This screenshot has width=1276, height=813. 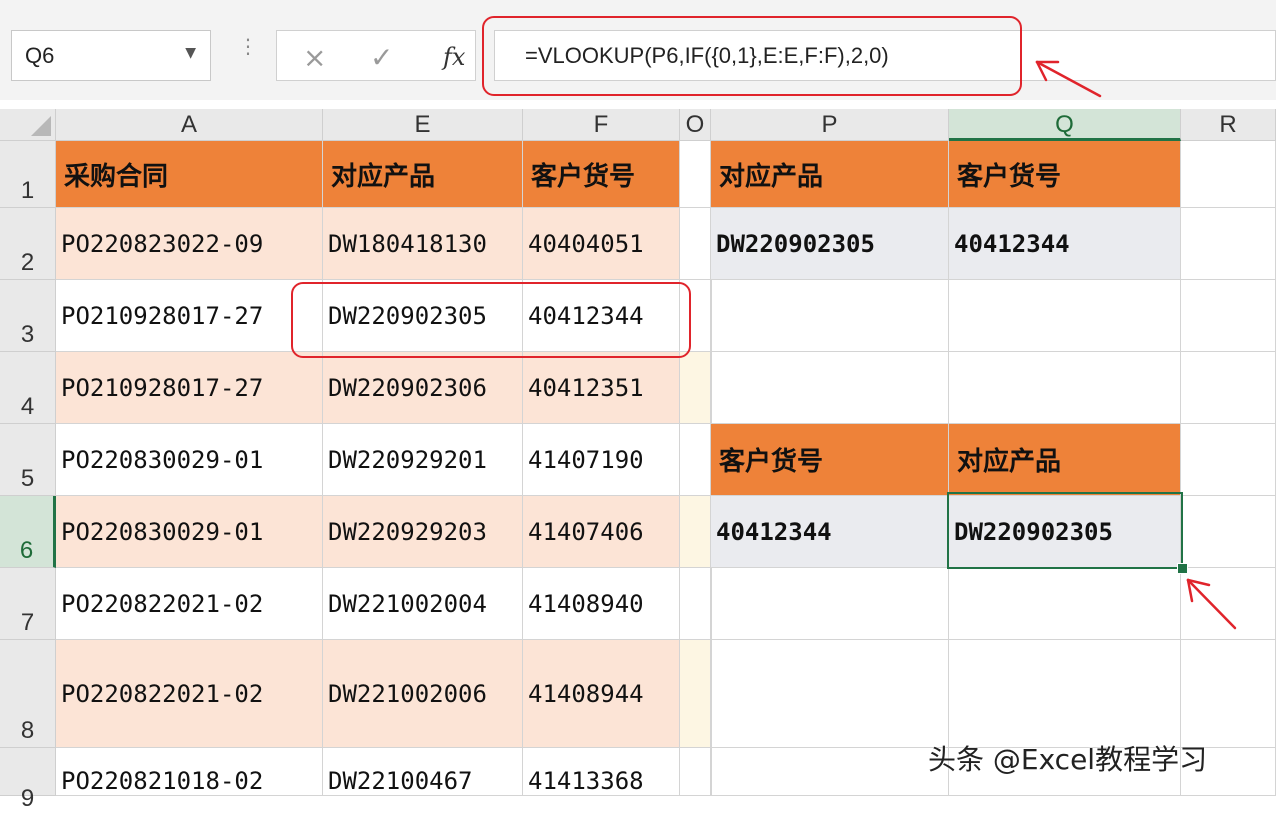 I want to click on watermark: 头条 @Excel教程学习, so click(x=1068, y=759).